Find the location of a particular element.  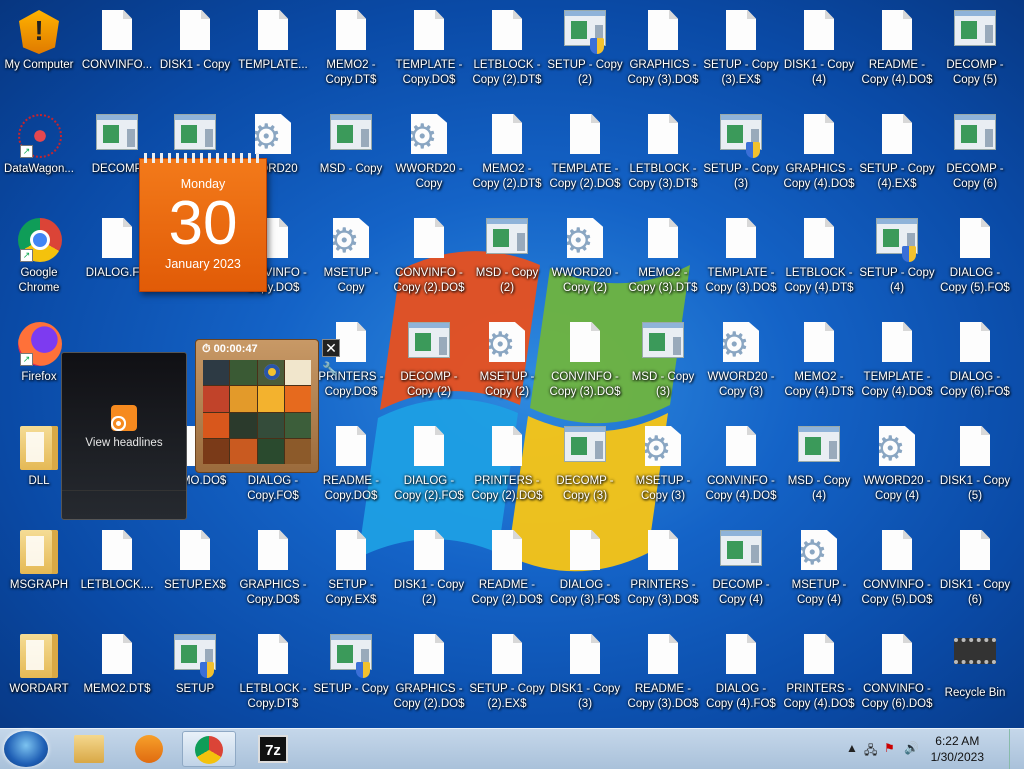

desktop-icon: README - Copy (2).DO$ is located at coordinates (507, 570).